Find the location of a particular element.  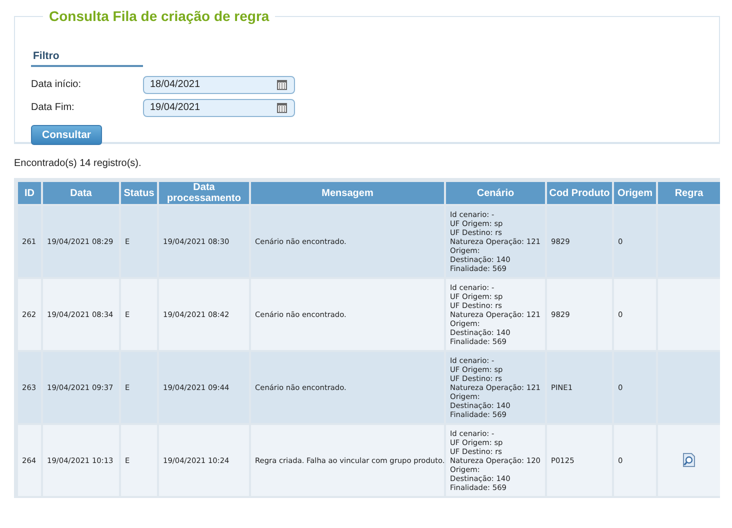

column-header: Cod Produto is located at coordinates (579, 193).